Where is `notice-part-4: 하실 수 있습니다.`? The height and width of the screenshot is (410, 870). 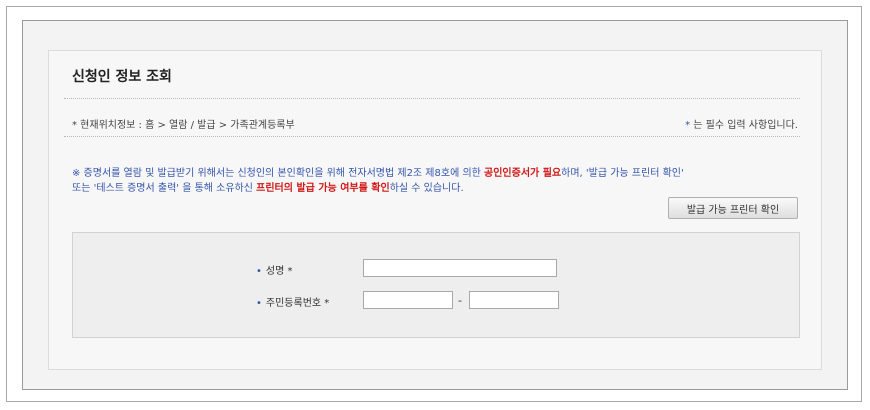 notice-part-4: 하실 수 있습니다. is located at coordinates (426, 188).